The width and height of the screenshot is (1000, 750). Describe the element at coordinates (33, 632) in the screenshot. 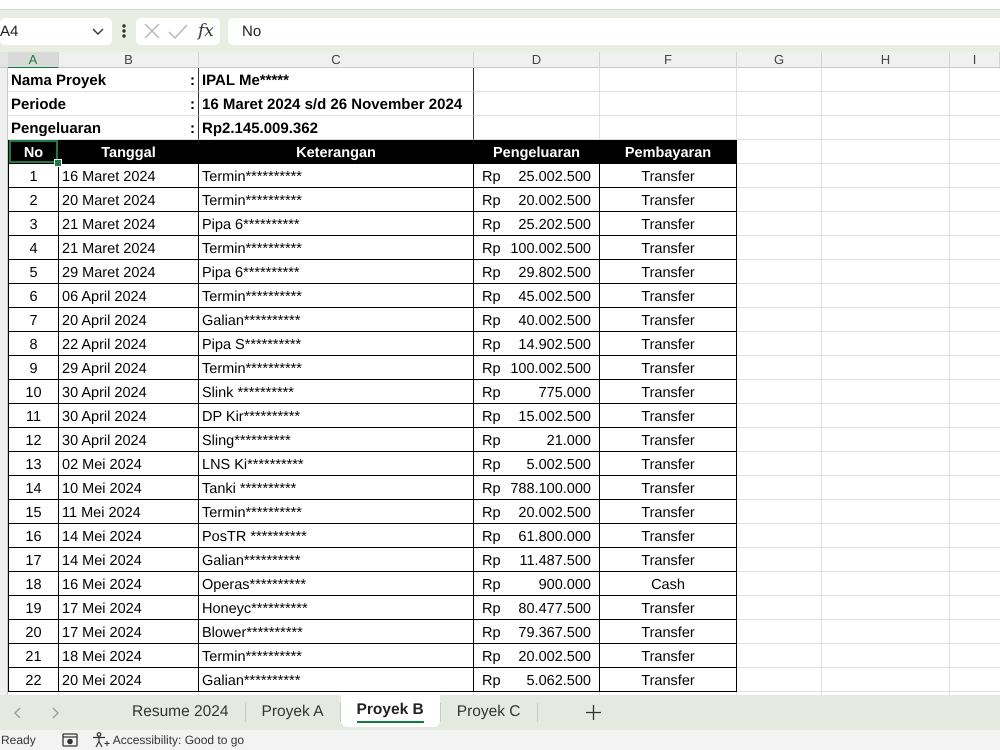

I see `table-cell: 20` at that location.